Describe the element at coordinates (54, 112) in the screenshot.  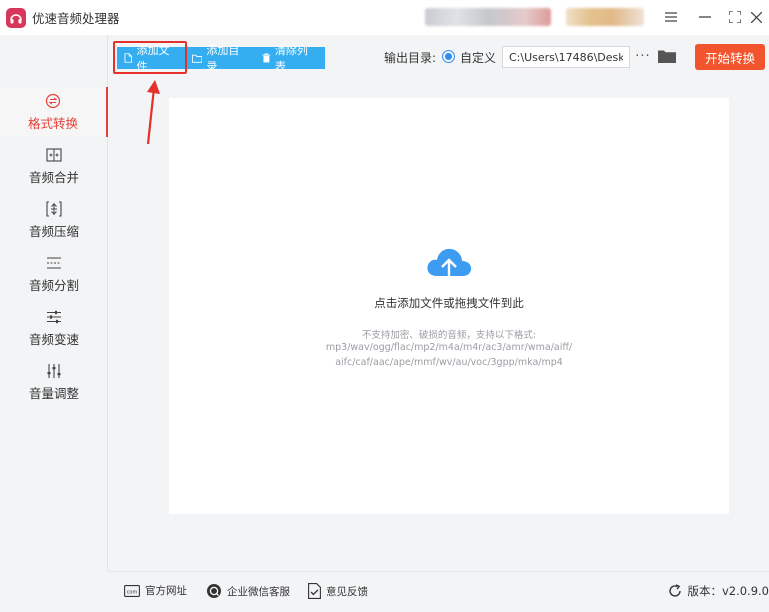
I see `sidebar-item-format-convert: 格式转换` at that location.